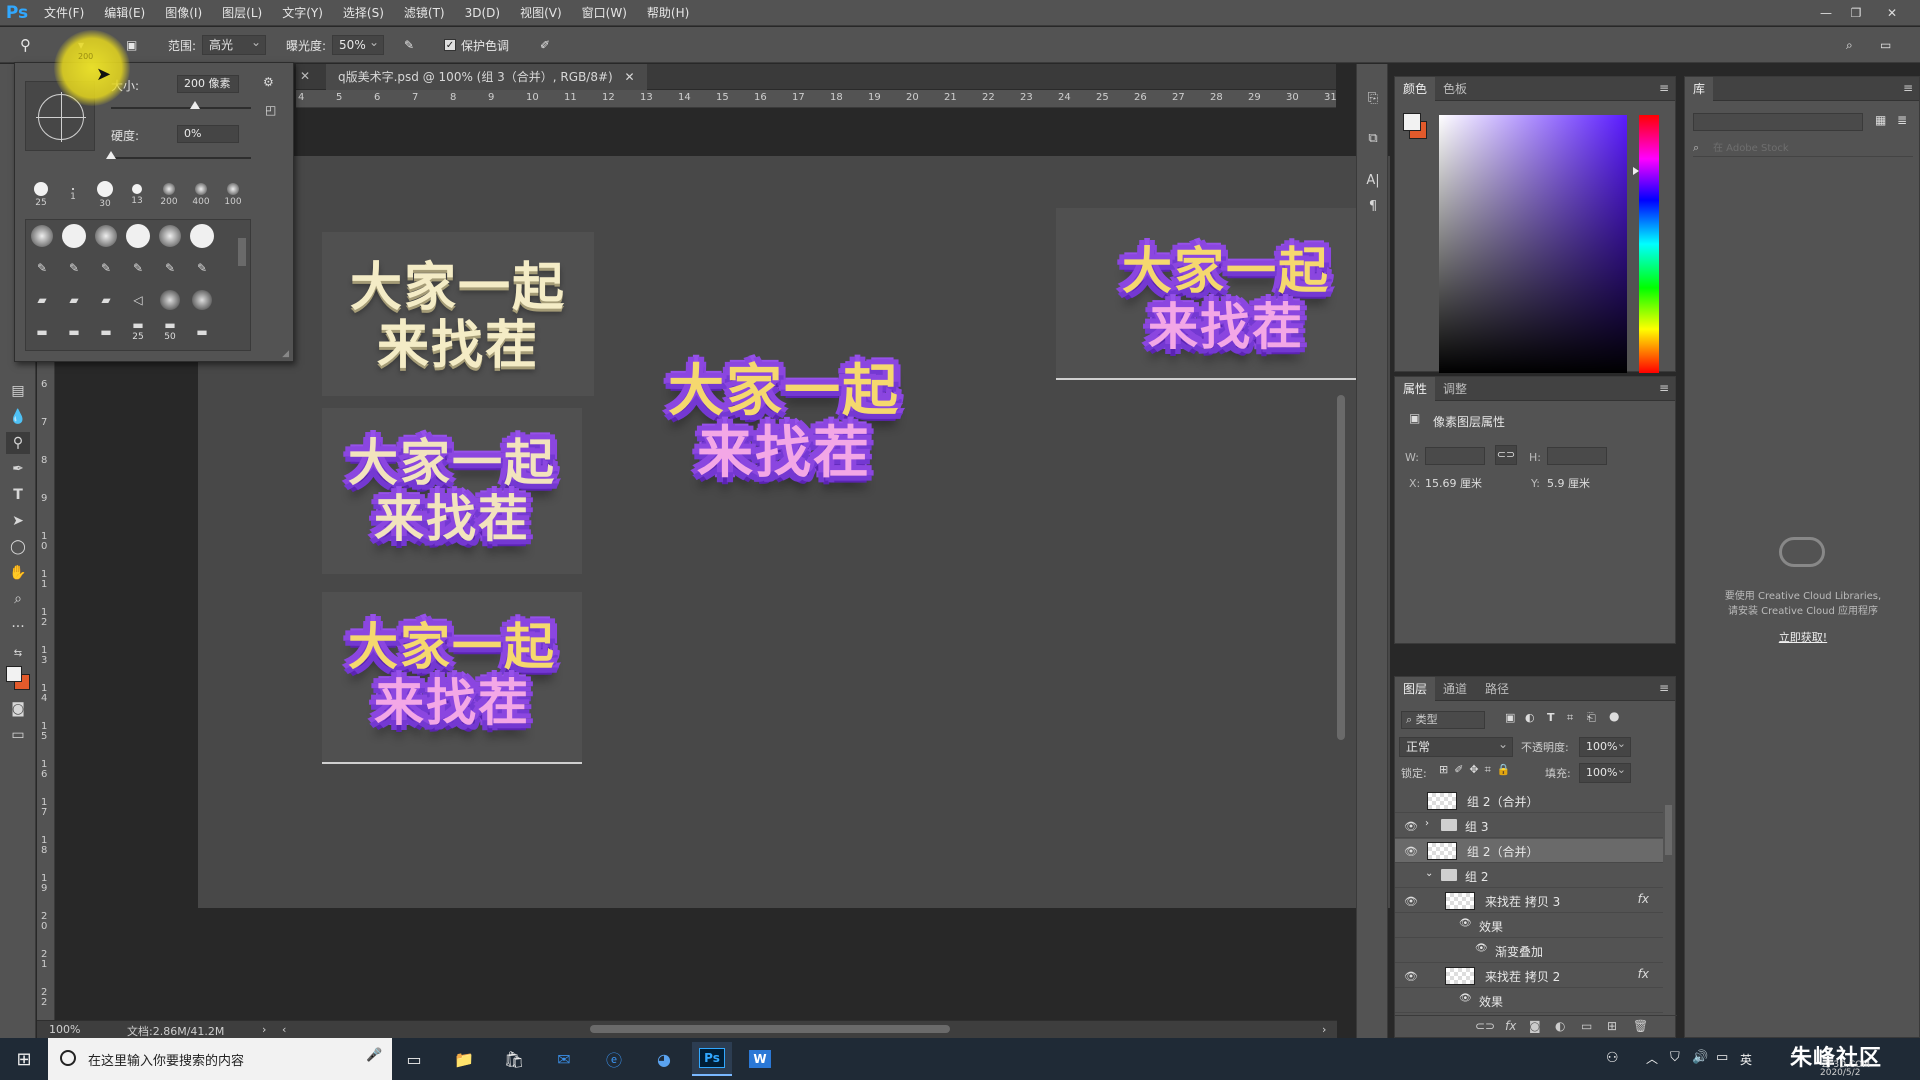 The height and width of the screenshot is (1080, 1920). Describe the element at coordinates (302, 13) in the screenshot. I see `menu-item: 文字(Y)` at that location.